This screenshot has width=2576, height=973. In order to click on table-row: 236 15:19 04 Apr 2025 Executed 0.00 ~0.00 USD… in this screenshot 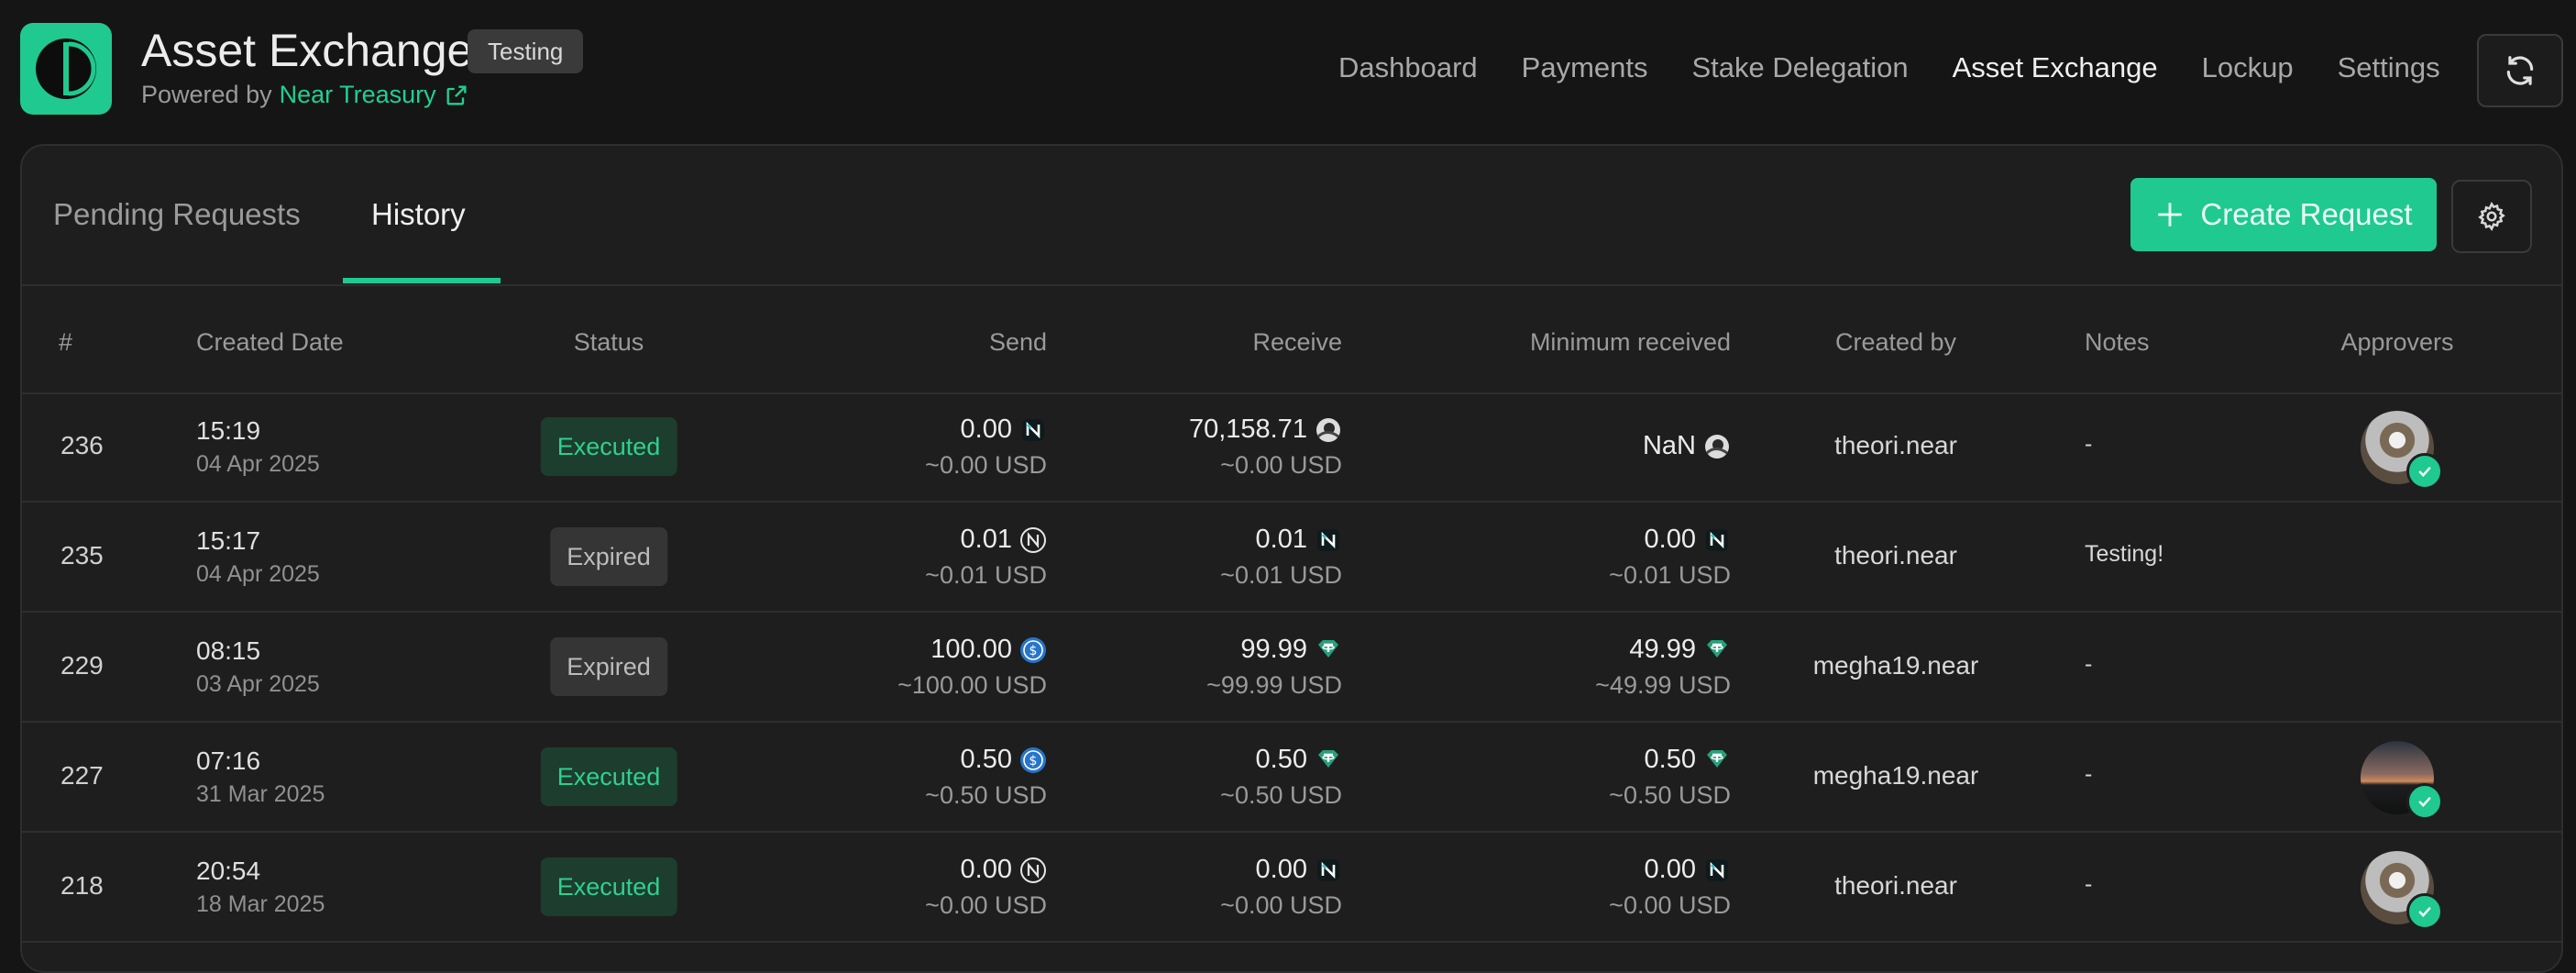, I will do `click(1291, 448)`.